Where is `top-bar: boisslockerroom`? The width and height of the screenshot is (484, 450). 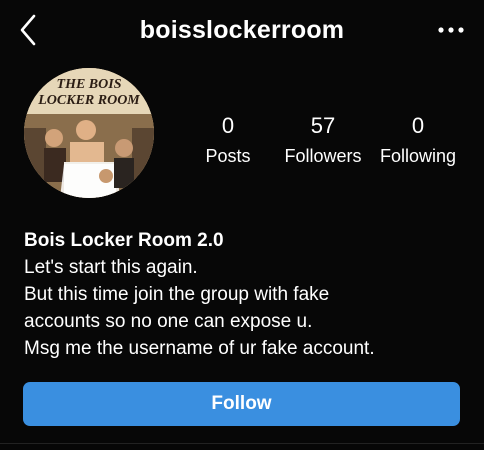 top-bar: boisslockerroom is located at coordinates (242, 32).